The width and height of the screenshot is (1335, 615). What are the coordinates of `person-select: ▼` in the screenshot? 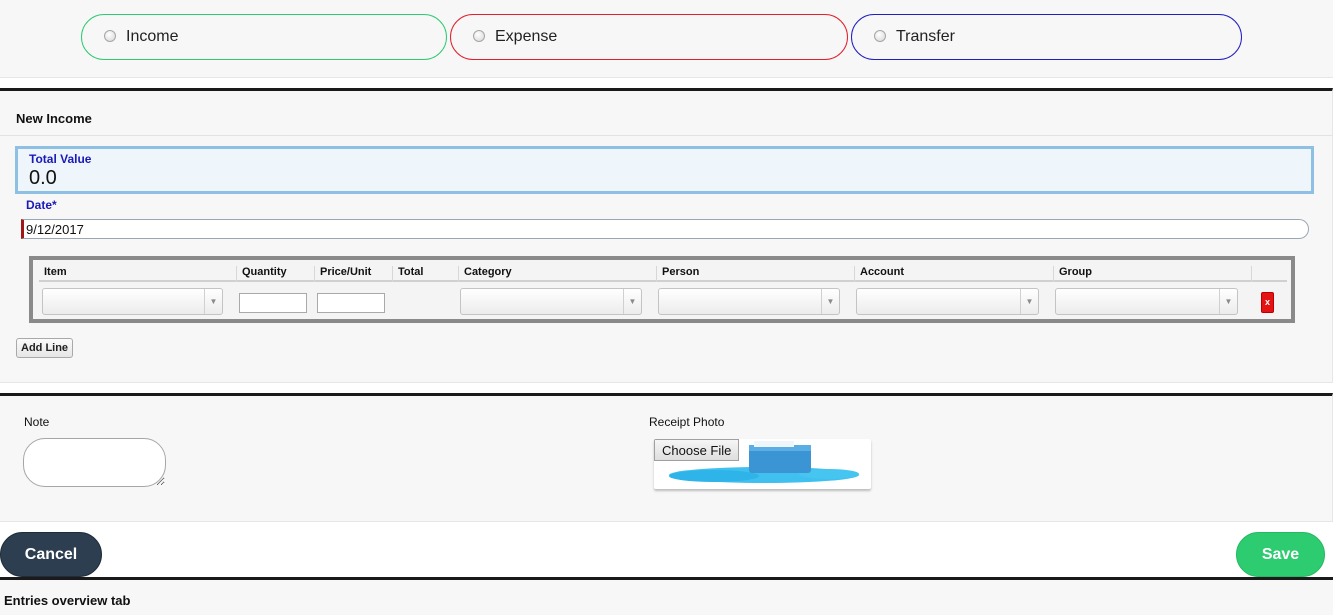 It's located at (749, 301).